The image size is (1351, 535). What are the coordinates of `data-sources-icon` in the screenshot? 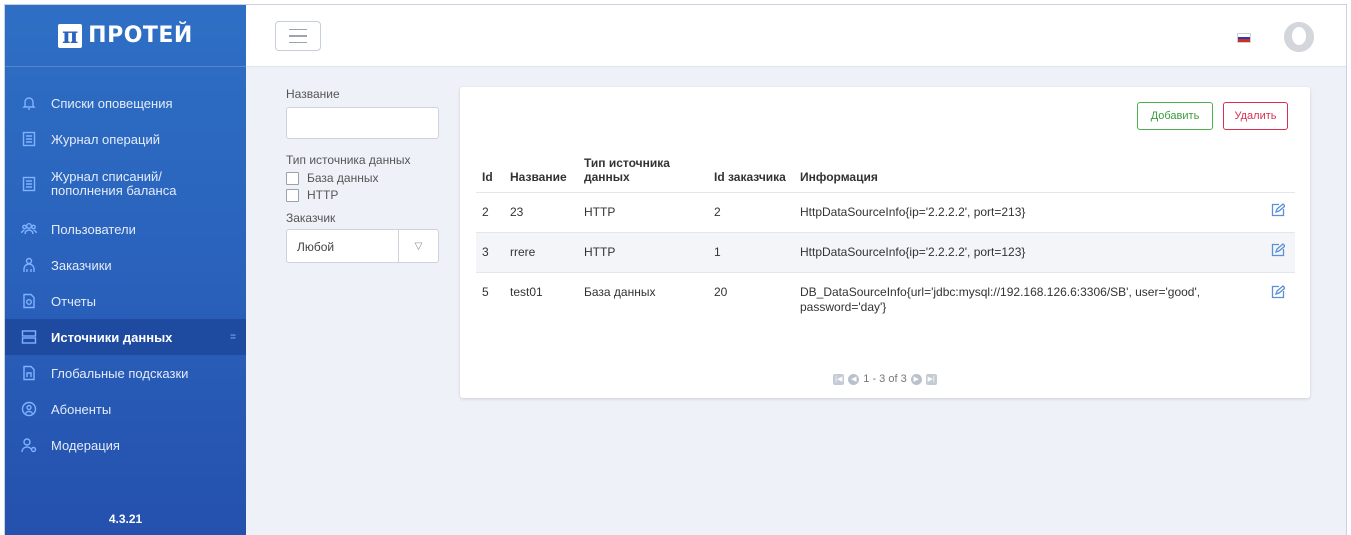 It's located at (29, 337).